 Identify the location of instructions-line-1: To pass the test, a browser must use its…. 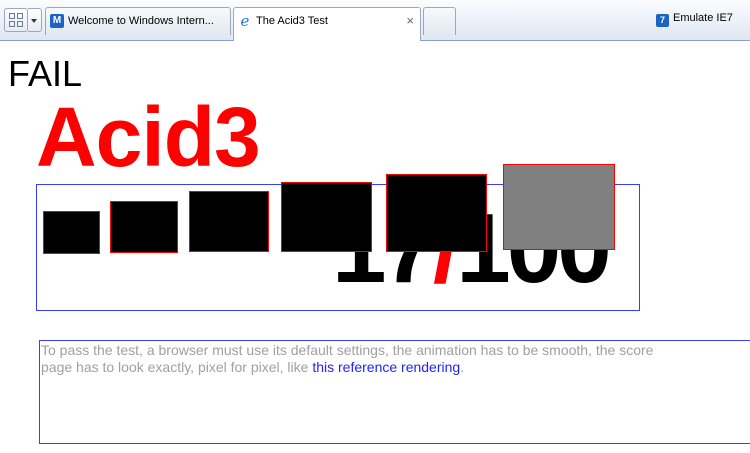
(347, 350).